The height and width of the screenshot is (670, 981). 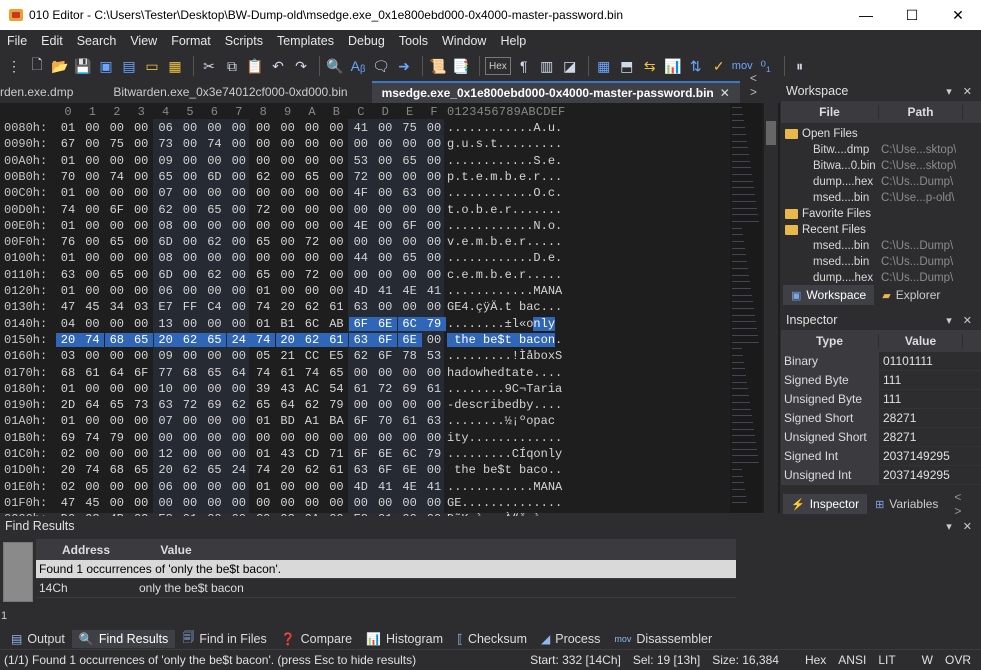 What do you see at coordinates (336, 454) in the screenshot?
I see `hex-byte: 71` at bounding box center [336, 454].